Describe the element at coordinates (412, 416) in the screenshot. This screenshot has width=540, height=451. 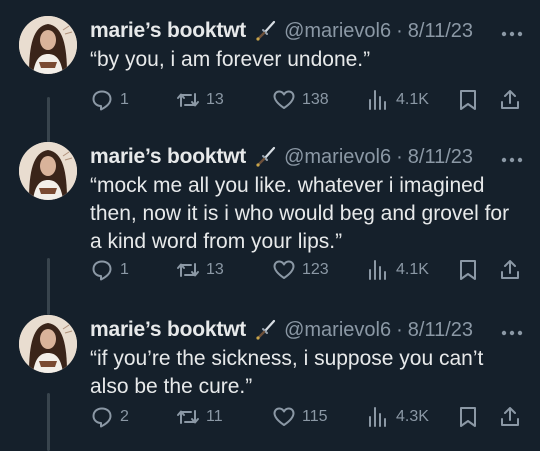
I see `view-count: 4.3K` at that location.